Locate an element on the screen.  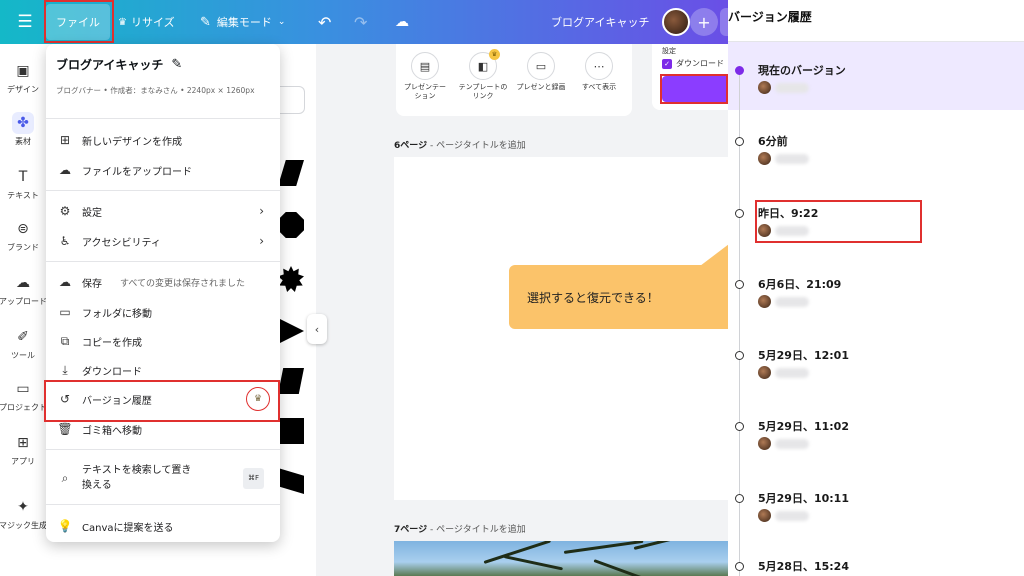
menu-item-suggest: 💡 Canvaに提案を送る is located at coordinates (165, 526).